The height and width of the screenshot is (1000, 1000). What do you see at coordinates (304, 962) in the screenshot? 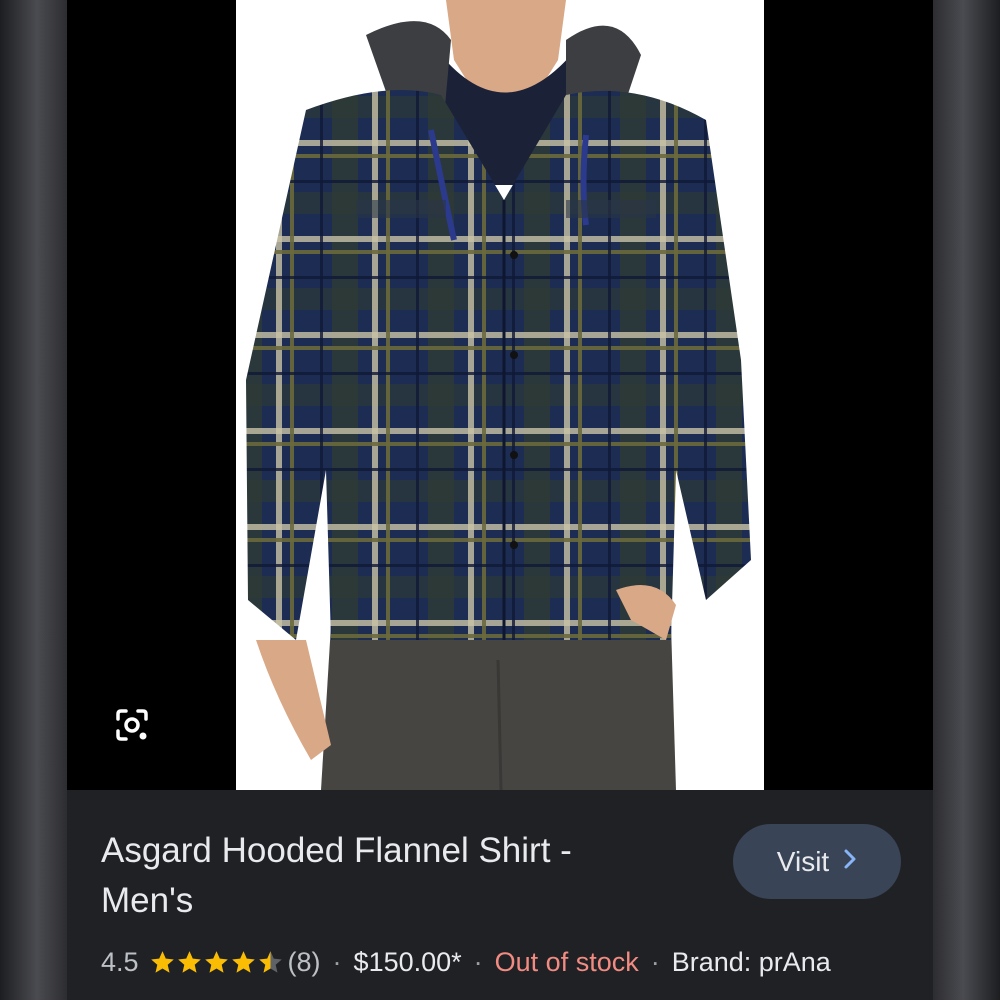
I see `review-count: (8)` at bounding box center [304, 962].